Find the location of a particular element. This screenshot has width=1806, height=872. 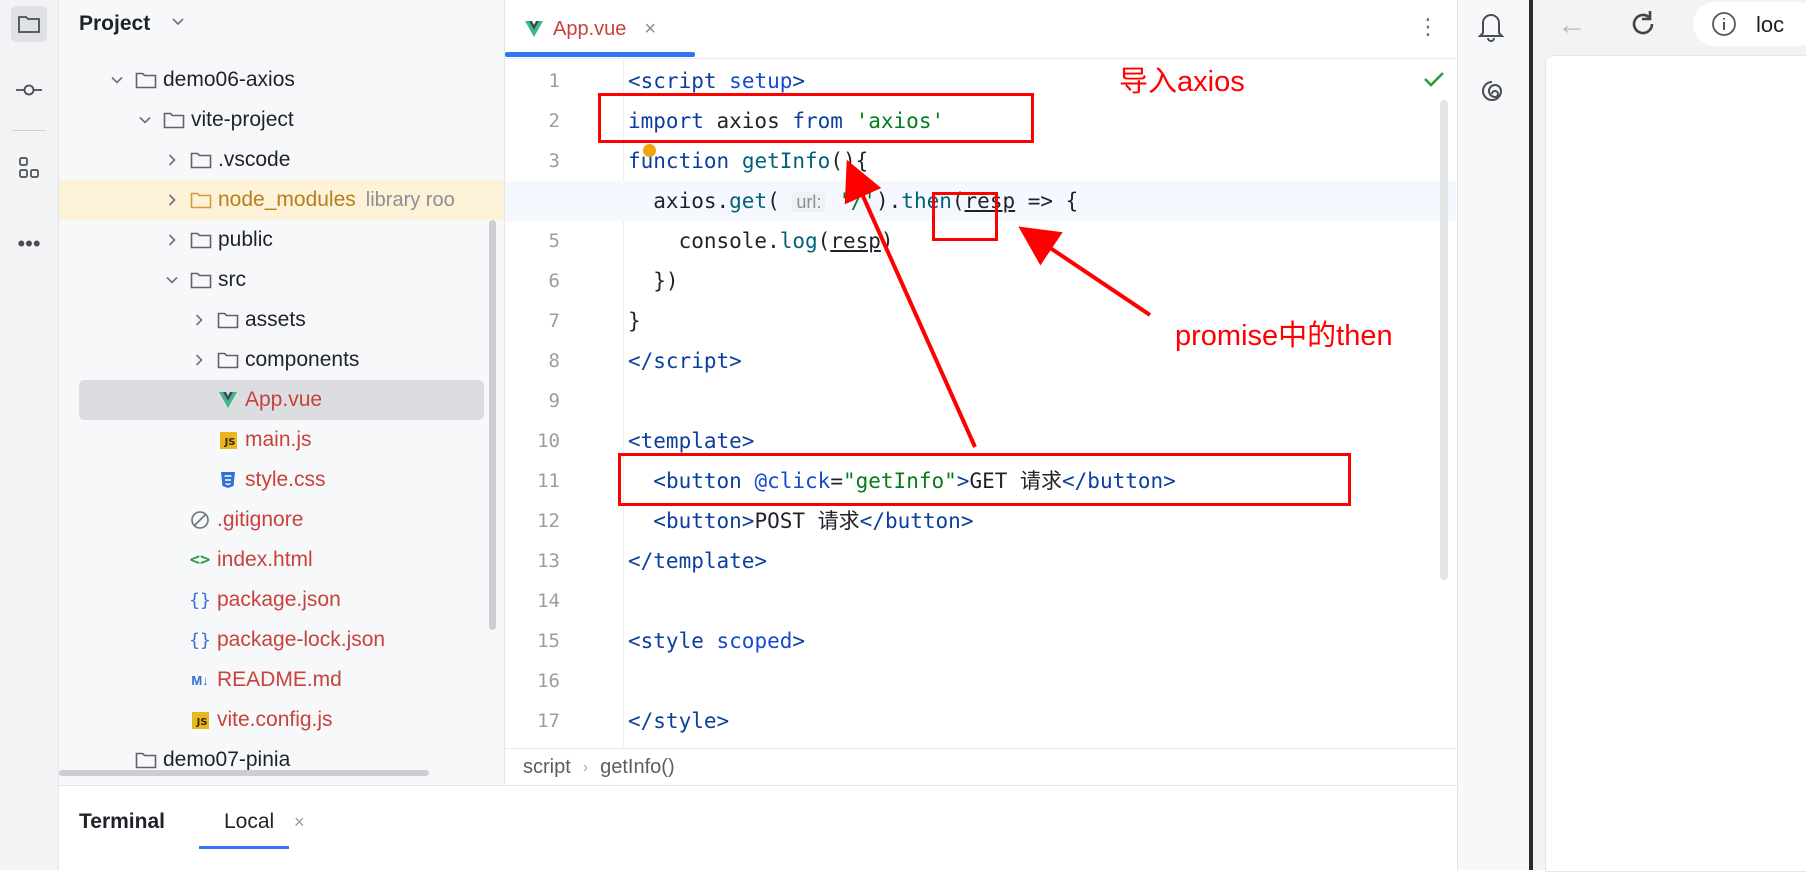

annotation-arrow-to-then is located at coordinates (1085, 271).